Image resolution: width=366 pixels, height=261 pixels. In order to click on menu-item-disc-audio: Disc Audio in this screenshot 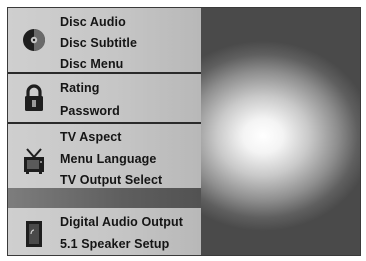, I will do `click(93, 22)`.